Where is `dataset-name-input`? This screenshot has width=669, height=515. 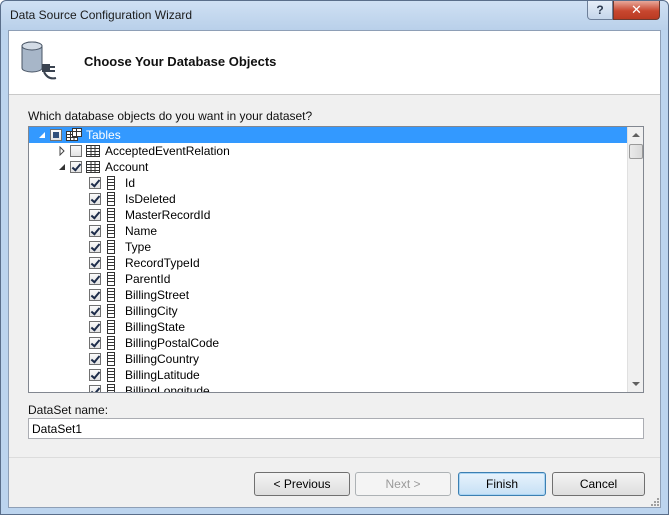 dataset-name-input is located at coordinates (336, 428).